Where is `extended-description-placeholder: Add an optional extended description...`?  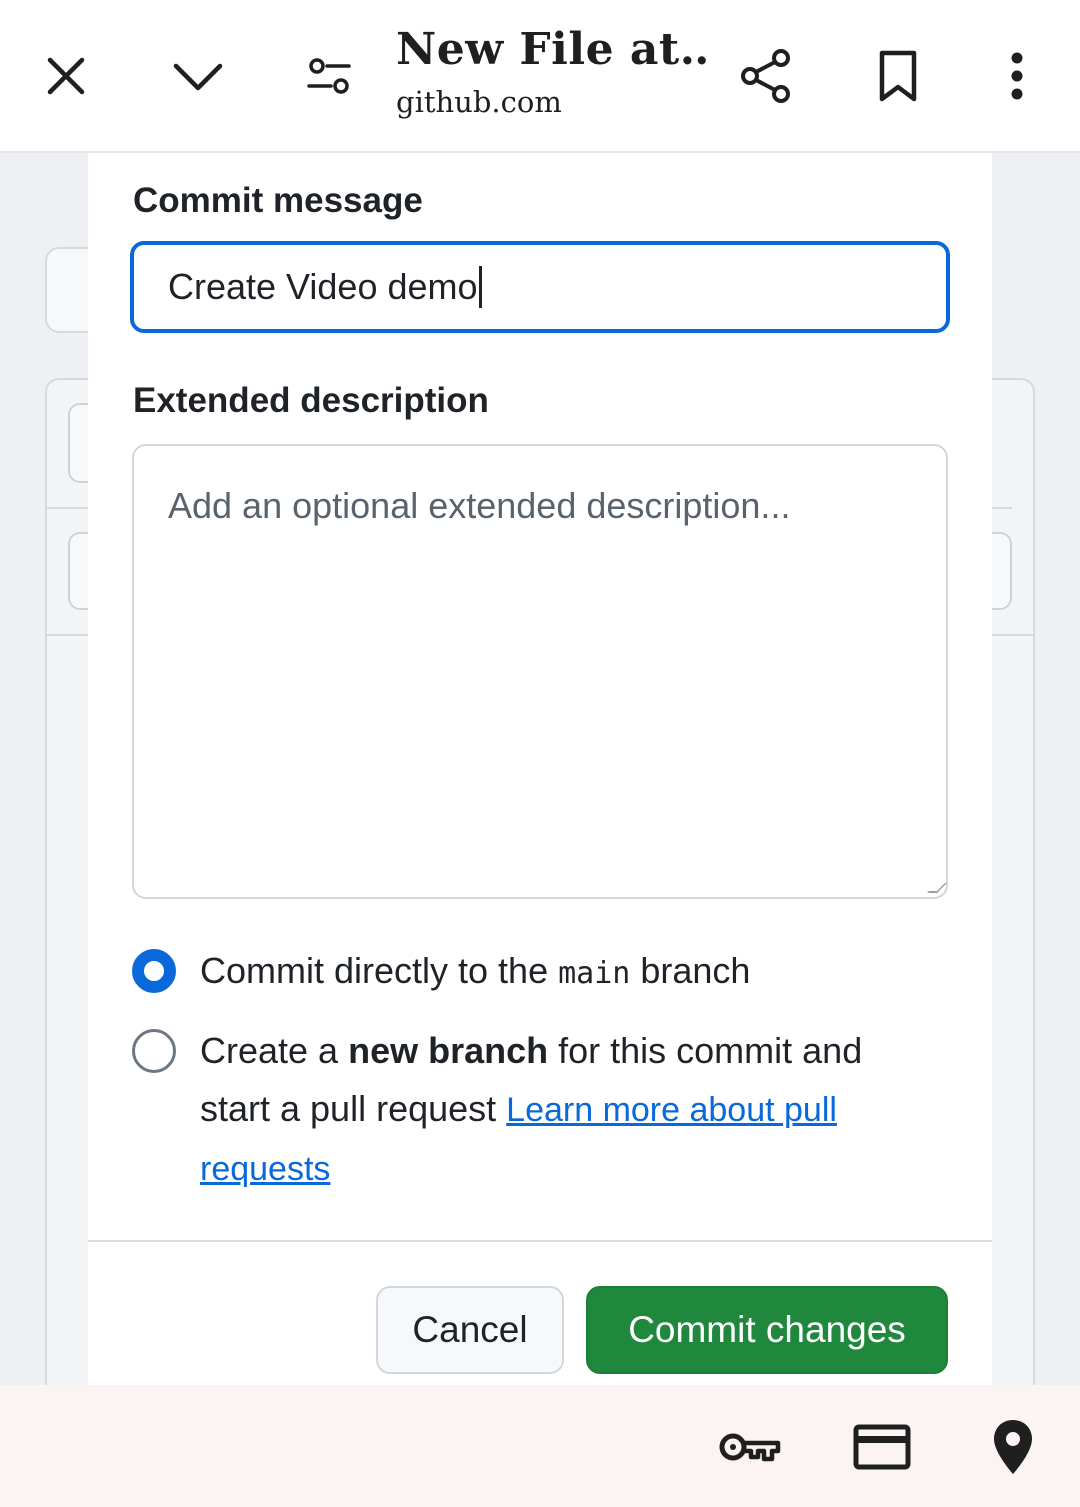
extended-description-placeholder: Add an optional extended description... is located at coordinates (479, 505).